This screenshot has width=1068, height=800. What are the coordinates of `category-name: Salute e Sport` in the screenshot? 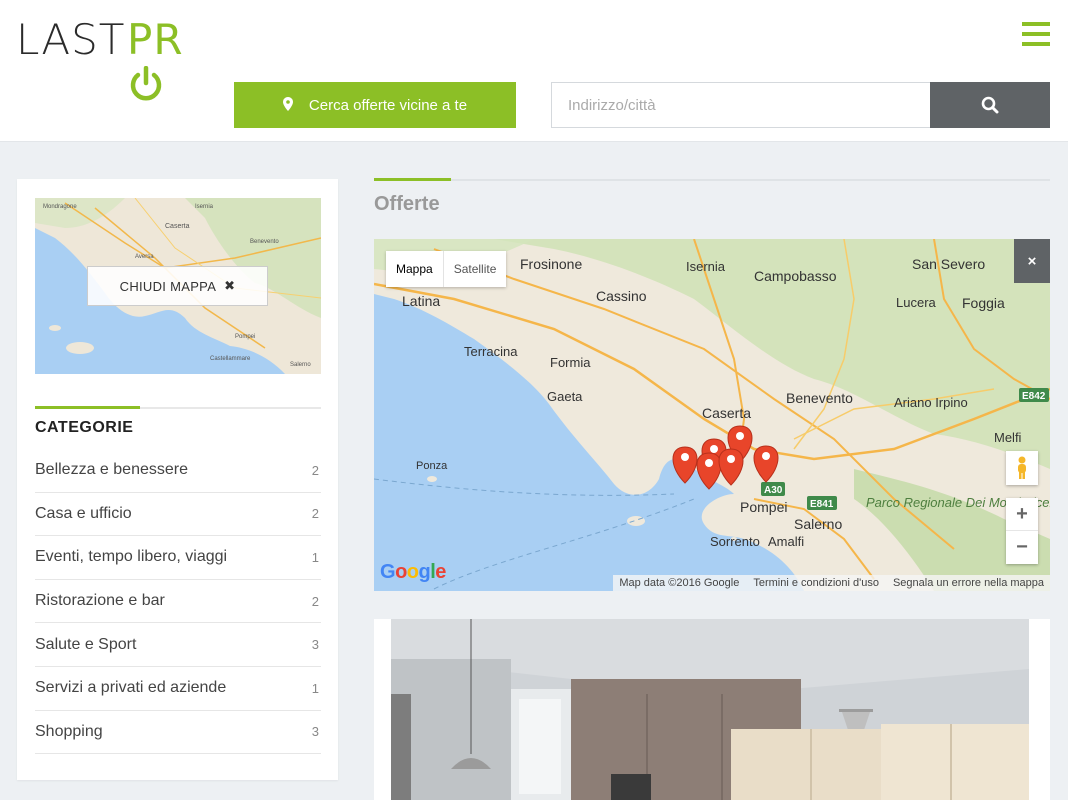 It's located at (86, 644).